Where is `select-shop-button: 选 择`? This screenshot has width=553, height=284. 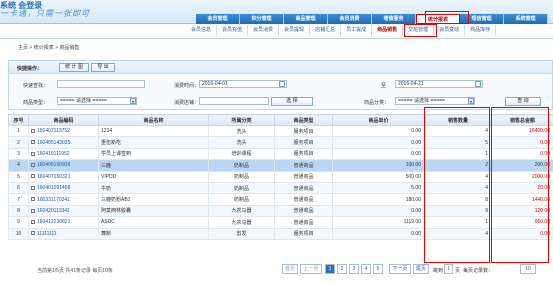 select-shop-button: 选 择 is located at coordinates (292, 101).